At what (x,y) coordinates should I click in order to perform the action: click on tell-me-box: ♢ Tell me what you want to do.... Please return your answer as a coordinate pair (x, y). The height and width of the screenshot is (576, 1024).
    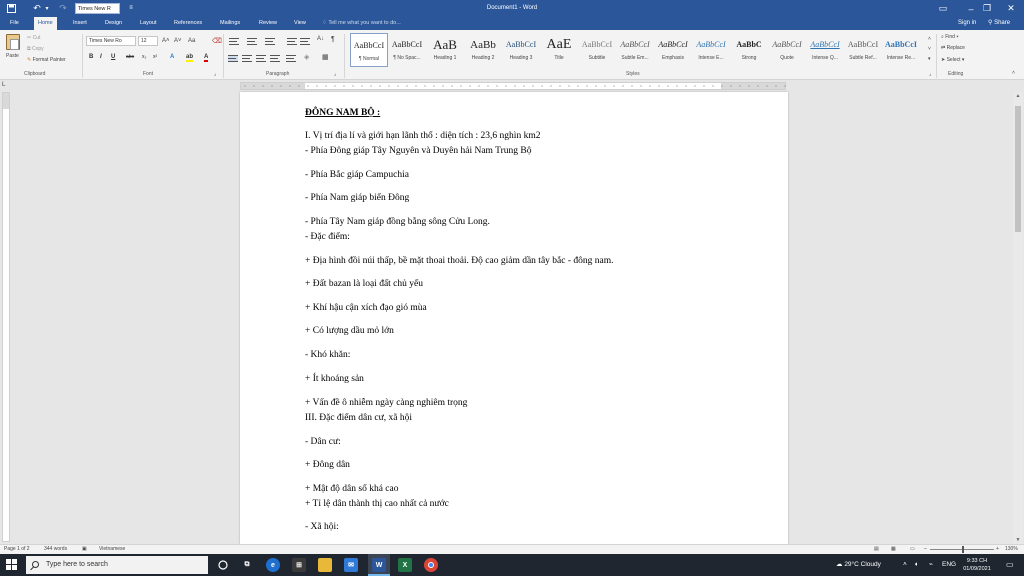
    Looking at the image, I should click on (361, 23).